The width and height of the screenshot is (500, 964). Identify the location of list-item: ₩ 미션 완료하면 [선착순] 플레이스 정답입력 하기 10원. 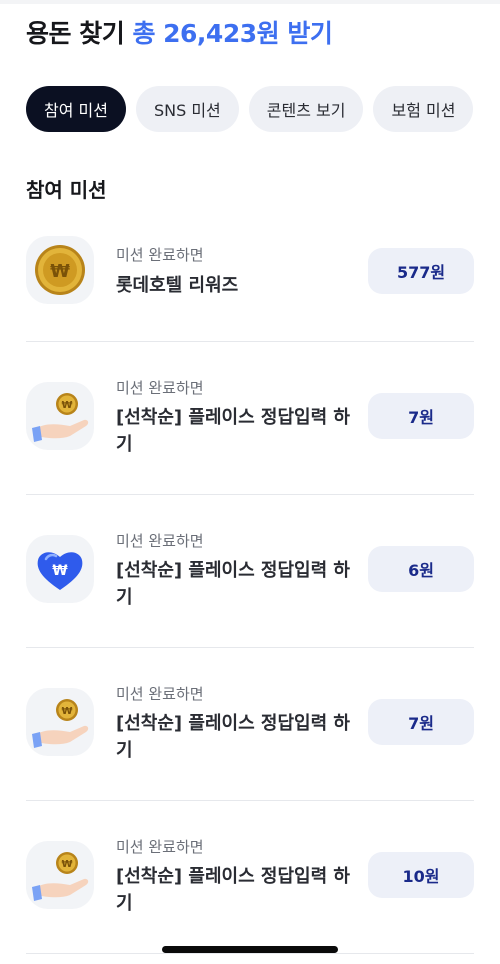
(250, 877).